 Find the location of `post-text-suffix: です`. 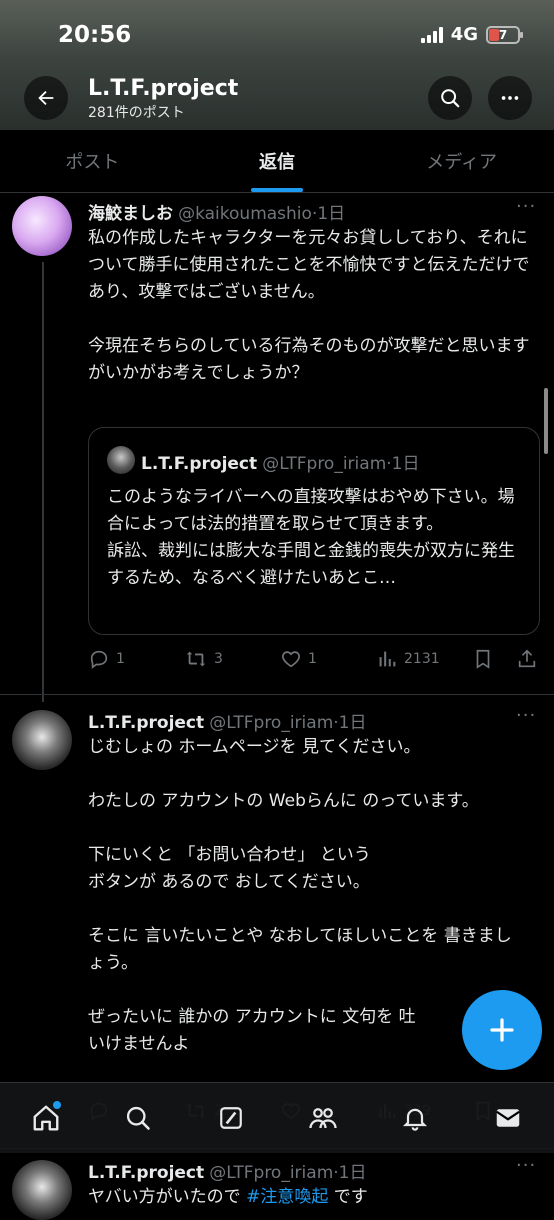

post-text-suffix: です is located at coordinates (348, 1197).